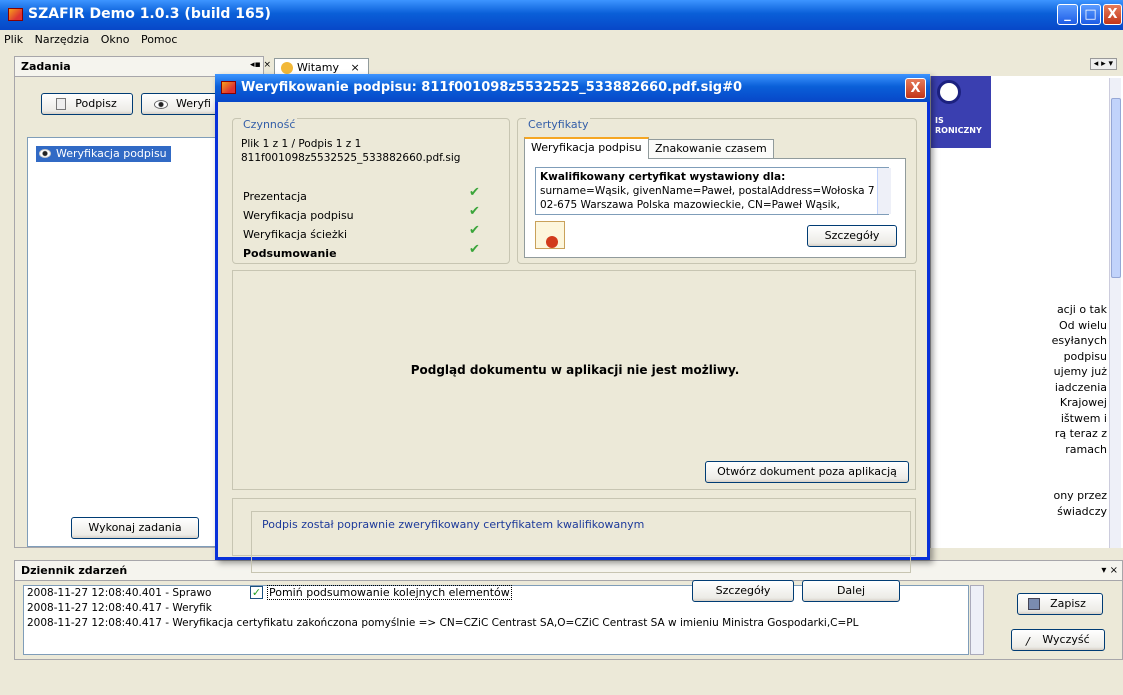 This screenshot has width=1123, height=695. I want to click on tab-bar: ◂▪ × Witamy × ◂ ▸ ▾, so click(686, 66).